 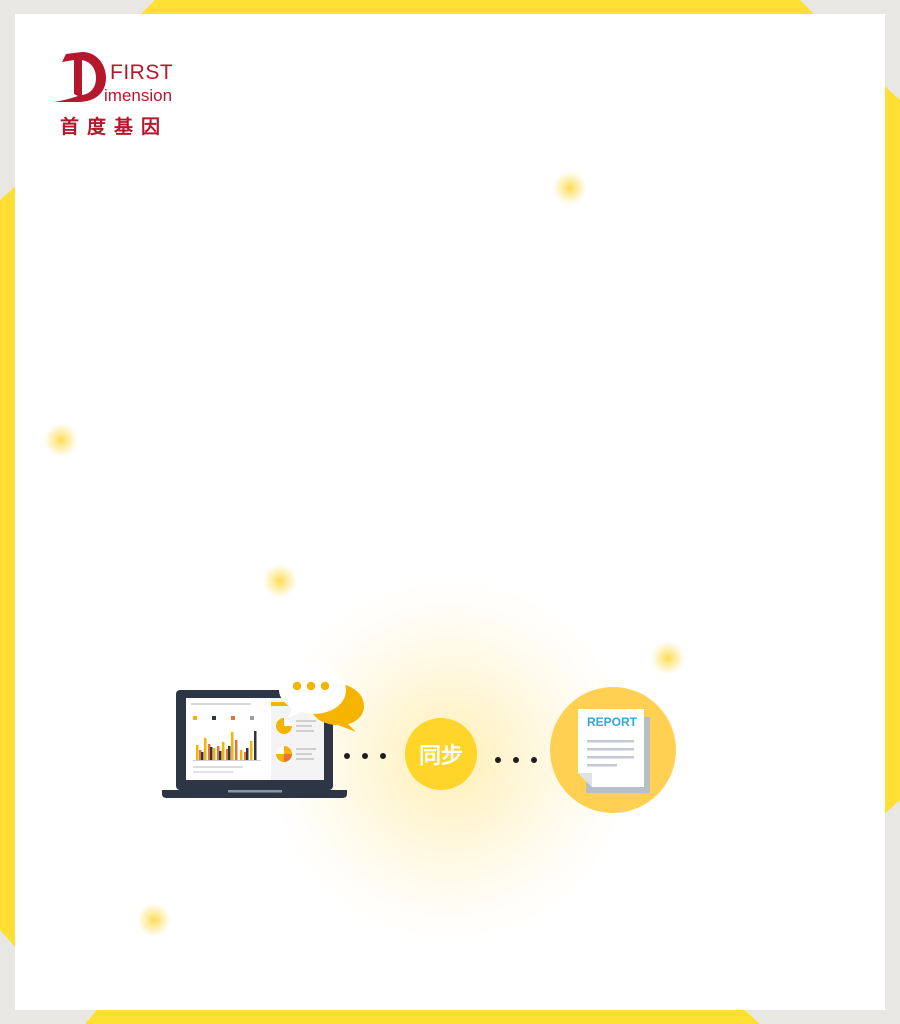 I want to click on sync-label: 同步, so click(x=440, y=756).